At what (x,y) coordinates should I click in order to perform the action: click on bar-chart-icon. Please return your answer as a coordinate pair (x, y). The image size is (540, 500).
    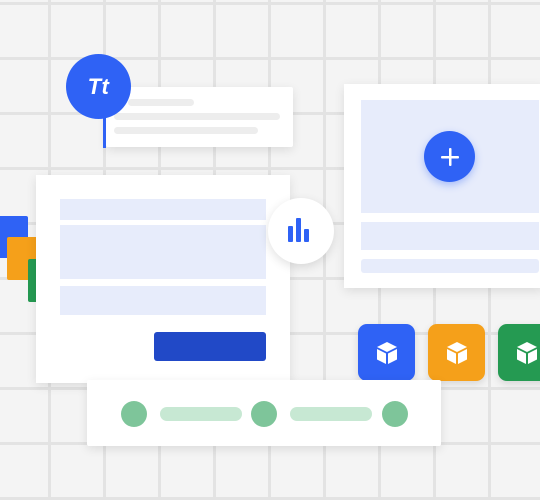
    Looking at the image, I should click on (298, 230).